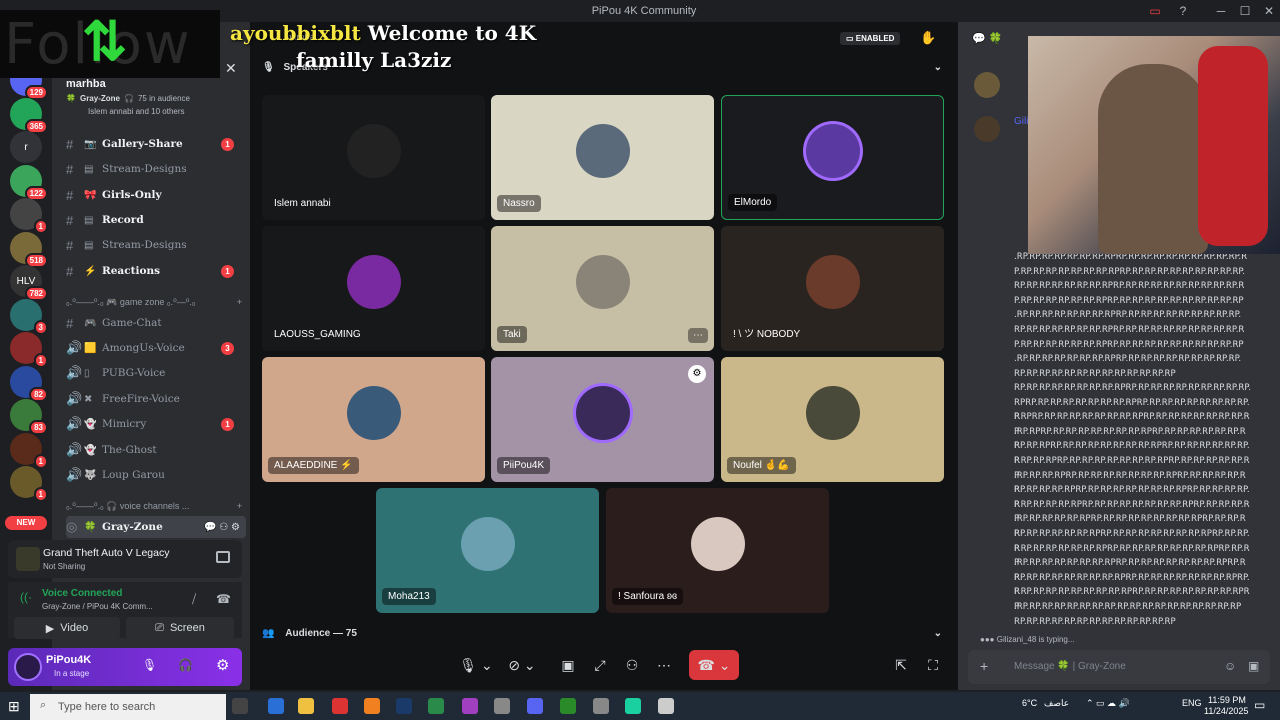  I want to click on language-indicator: ENG, so click(1192, 703).